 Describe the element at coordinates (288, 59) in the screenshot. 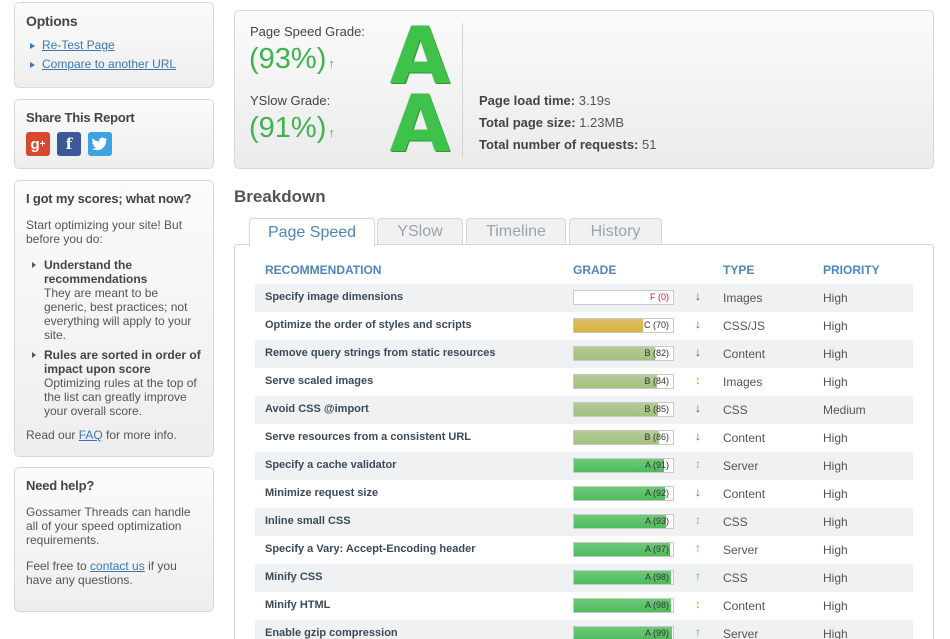

I see `pagespeed-pct-value: (93%)` at that location.